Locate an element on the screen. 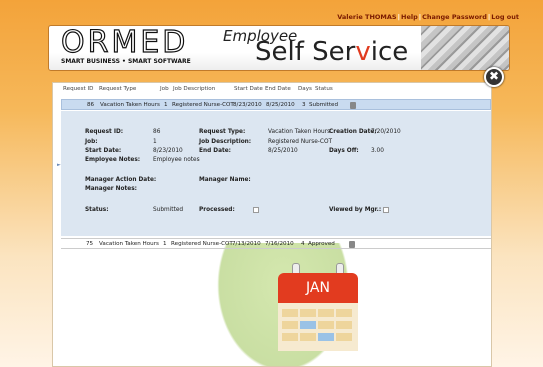 The width and height of the screenshot is (543, 367). col-end-date: End Date is located at coordinates (278, 89).